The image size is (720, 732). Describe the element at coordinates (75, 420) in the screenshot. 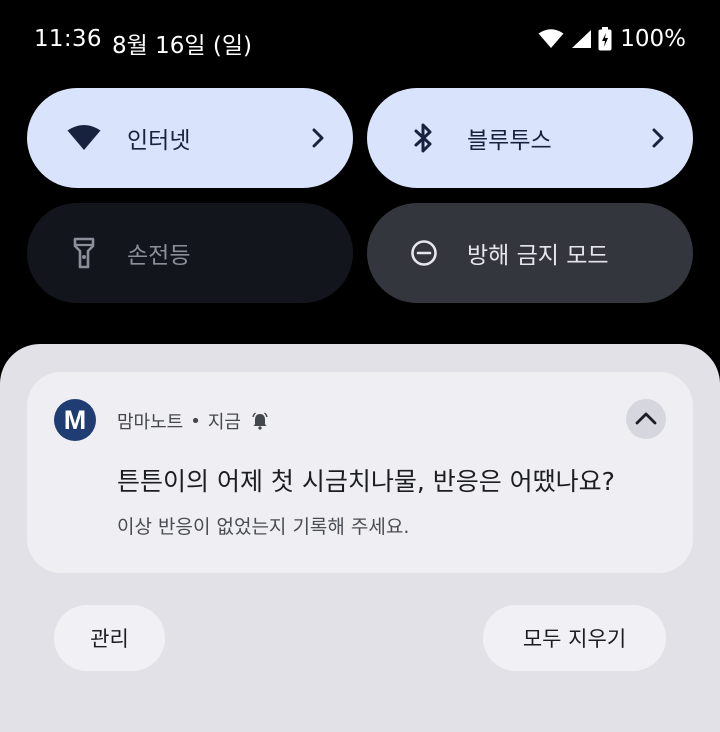

I see `app-icon: M` at that location.